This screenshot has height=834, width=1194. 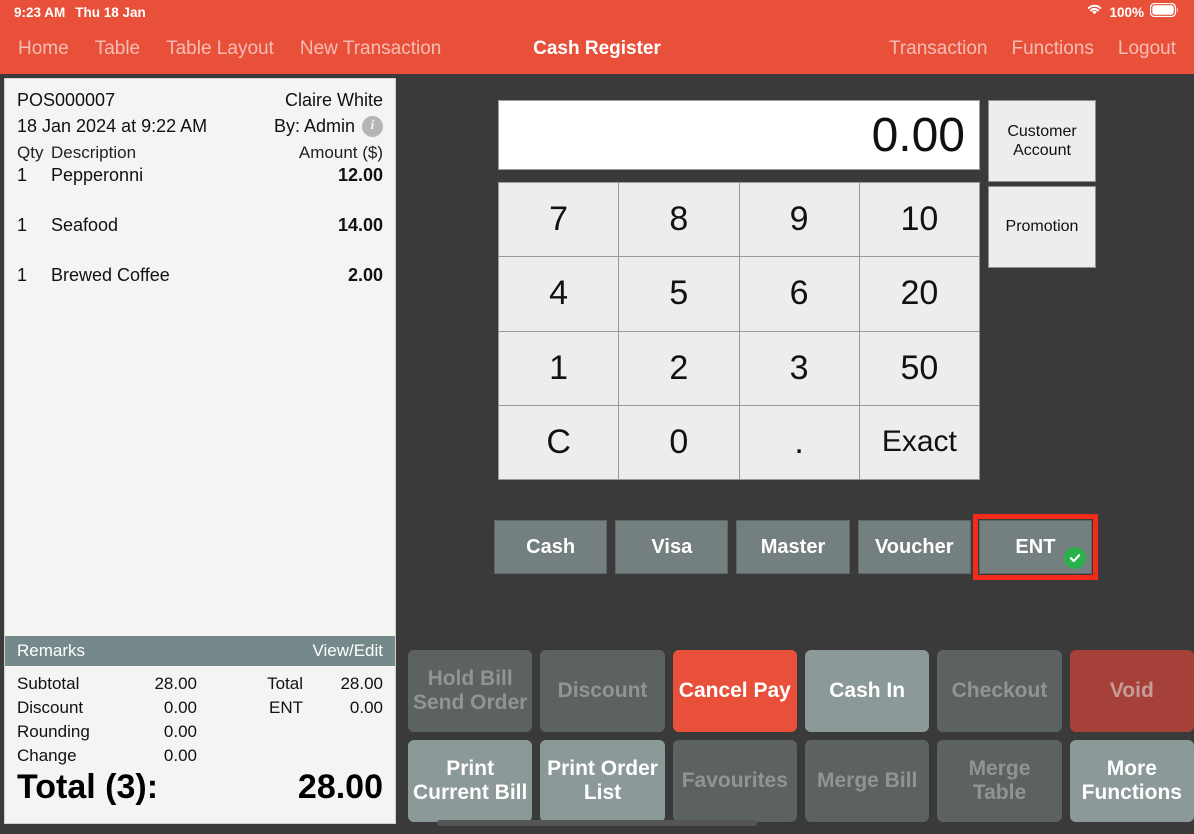 What do you see at coordinates (94, 152) in the screenshot?
I see `column-header-description: Description` at bounding box center [94, 152].